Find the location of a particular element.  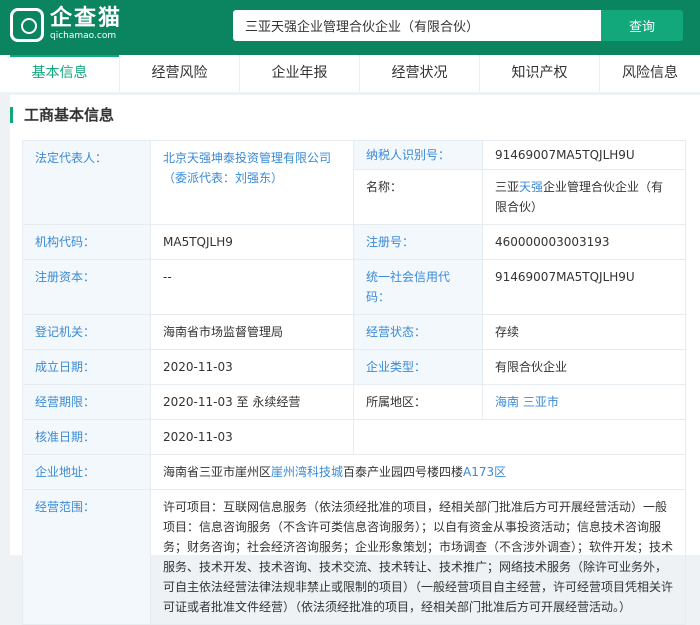

tab-bar: 基本信息 经营风险 企业年报 经营状况 知识产权 风险信息 is located at coordinates (350, 73).